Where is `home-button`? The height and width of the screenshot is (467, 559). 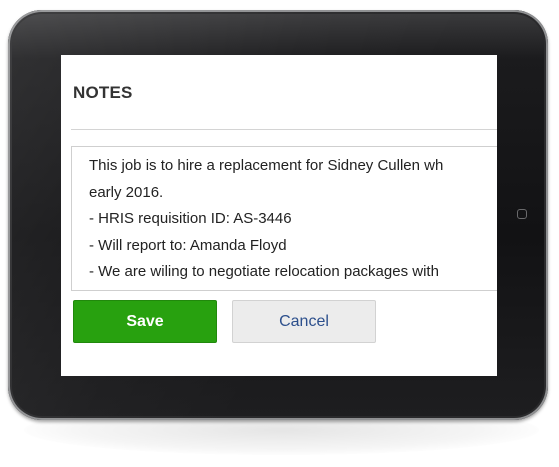
home-button is located at coordinates (522, 214).